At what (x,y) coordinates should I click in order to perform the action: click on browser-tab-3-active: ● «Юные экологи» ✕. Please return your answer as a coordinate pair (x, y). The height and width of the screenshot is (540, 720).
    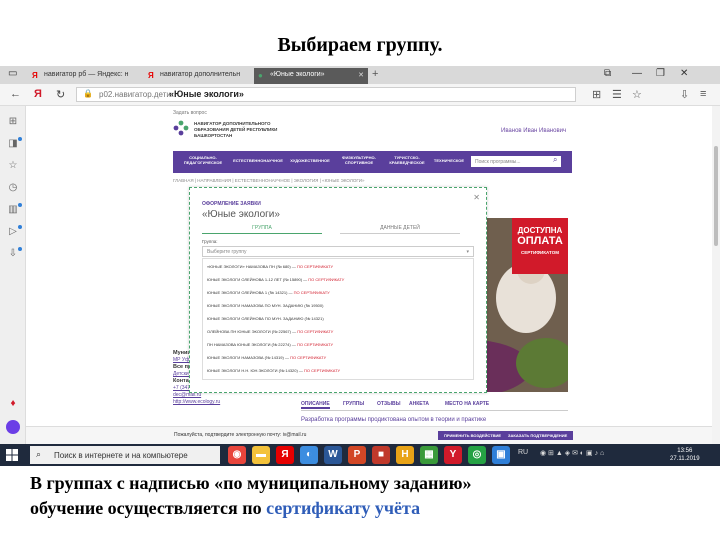
    Looking at the image, I should click on (311, 76).